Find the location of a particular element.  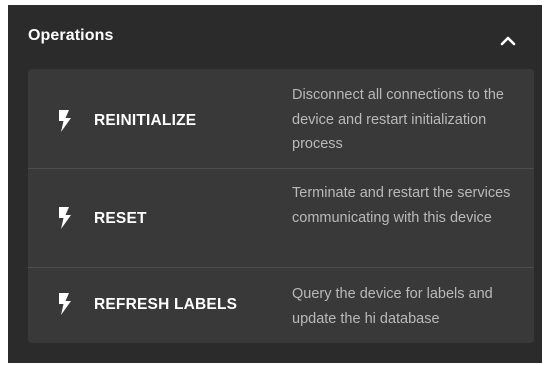

operation-label: RESET is located at coordinates (120, 218).